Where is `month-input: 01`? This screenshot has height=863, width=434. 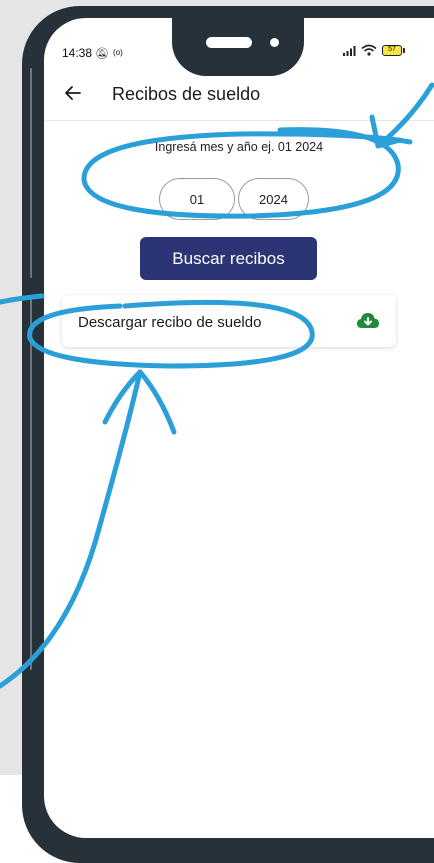
month-input: 01 is located at coordinates (197, 199).